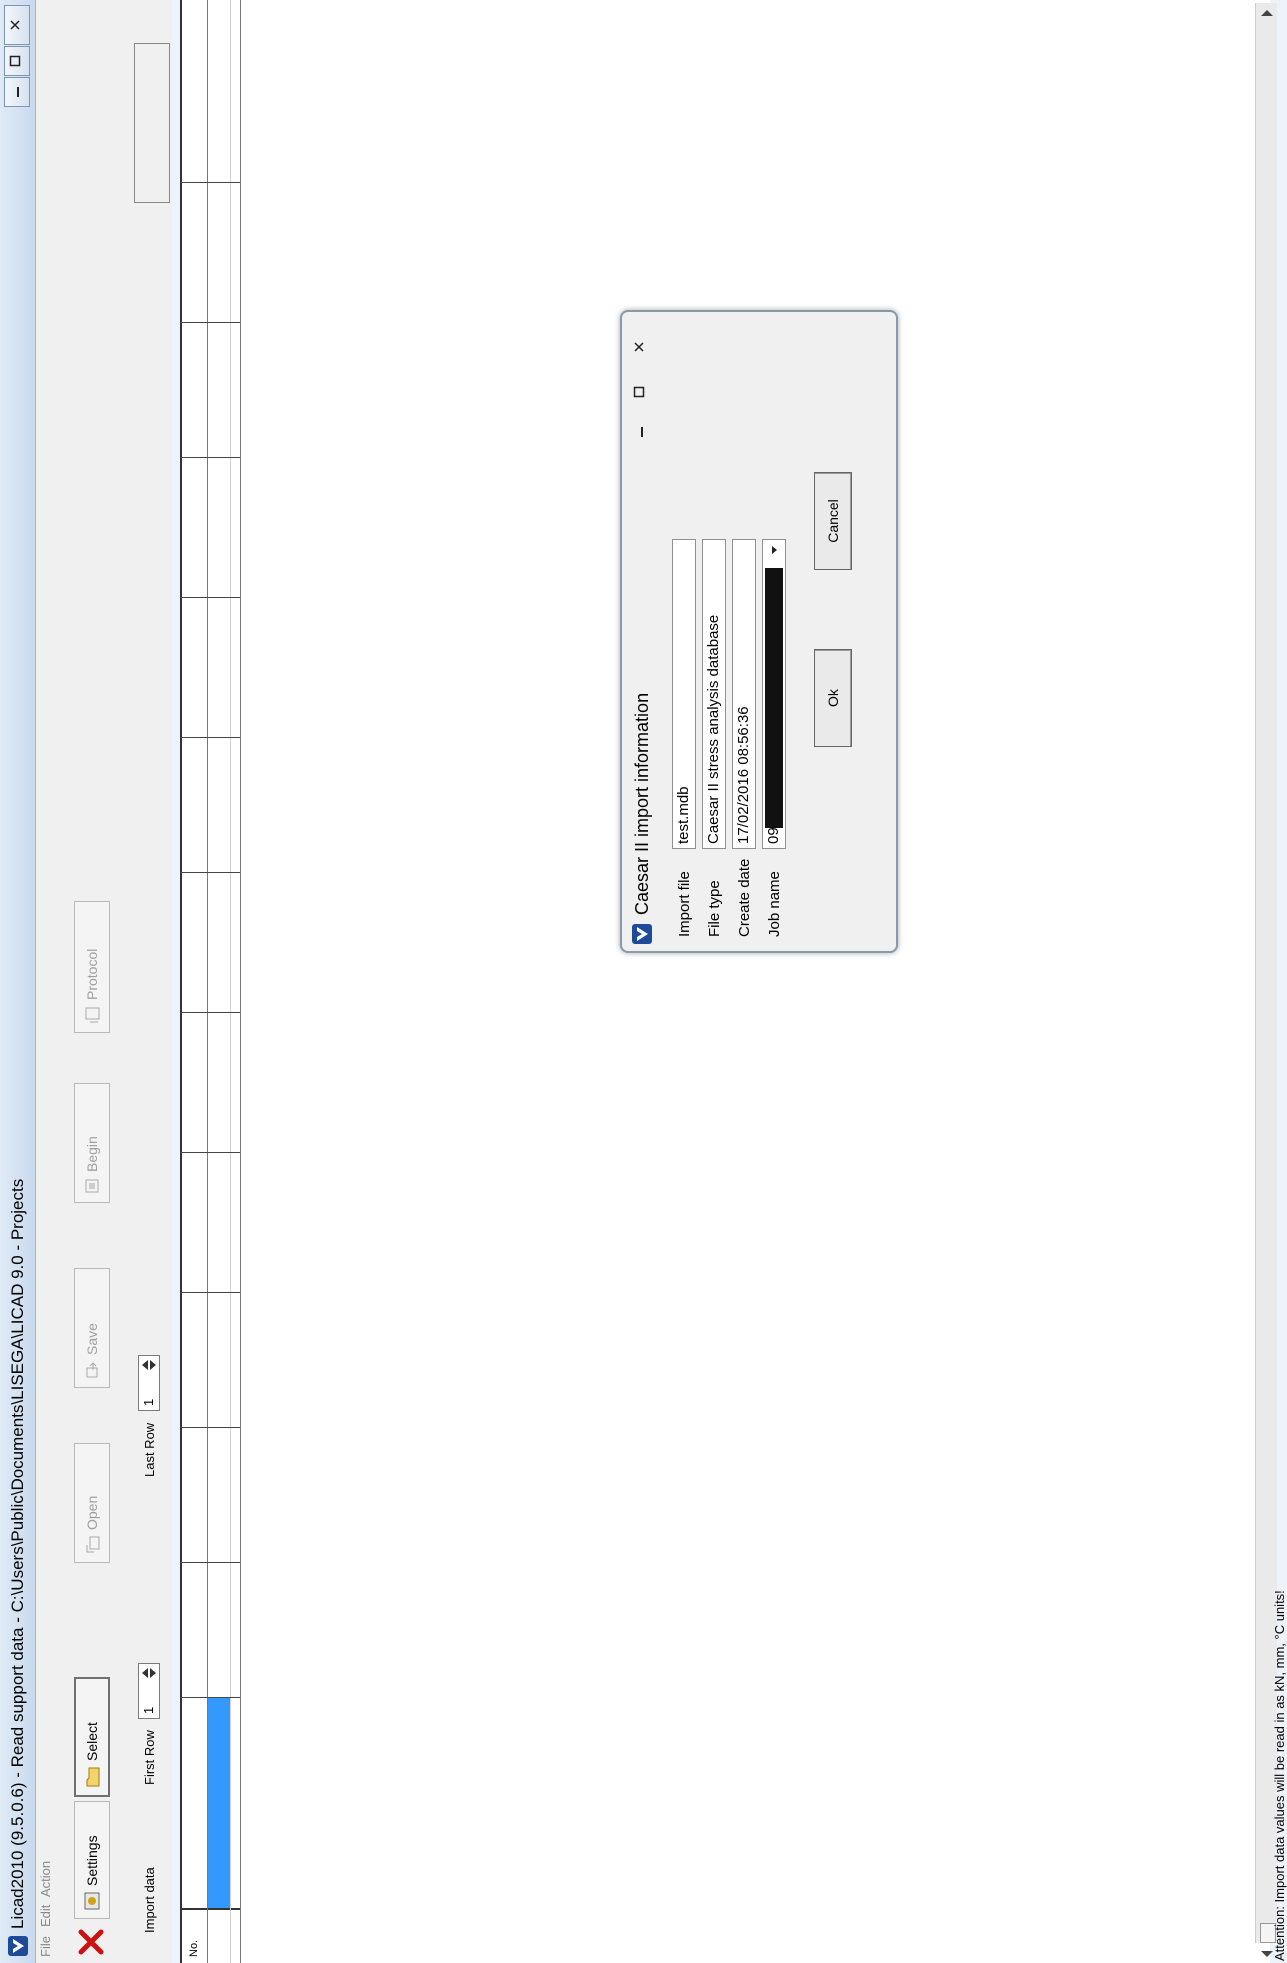 The image size is (1287, 1963). What do you see at coordinates (92, 1154) in the screenshot?
I see `begin-label: Begin` at bounding box center [92, 1154].